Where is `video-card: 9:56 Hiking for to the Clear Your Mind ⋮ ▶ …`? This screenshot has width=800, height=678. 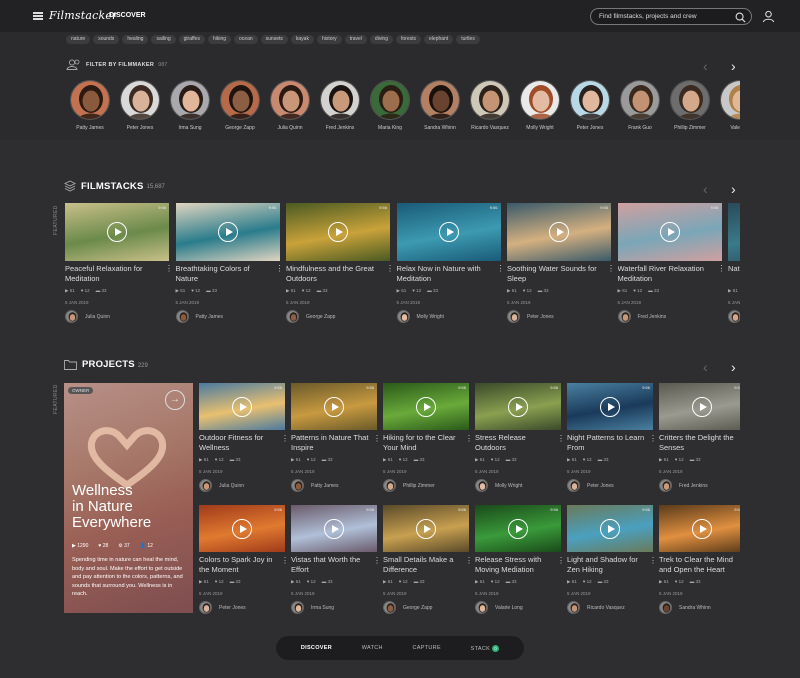 video-card: 9:56 Hiking for to the Clear Your Mind ⋮ ▶ … is located at coordinates (428, 437).